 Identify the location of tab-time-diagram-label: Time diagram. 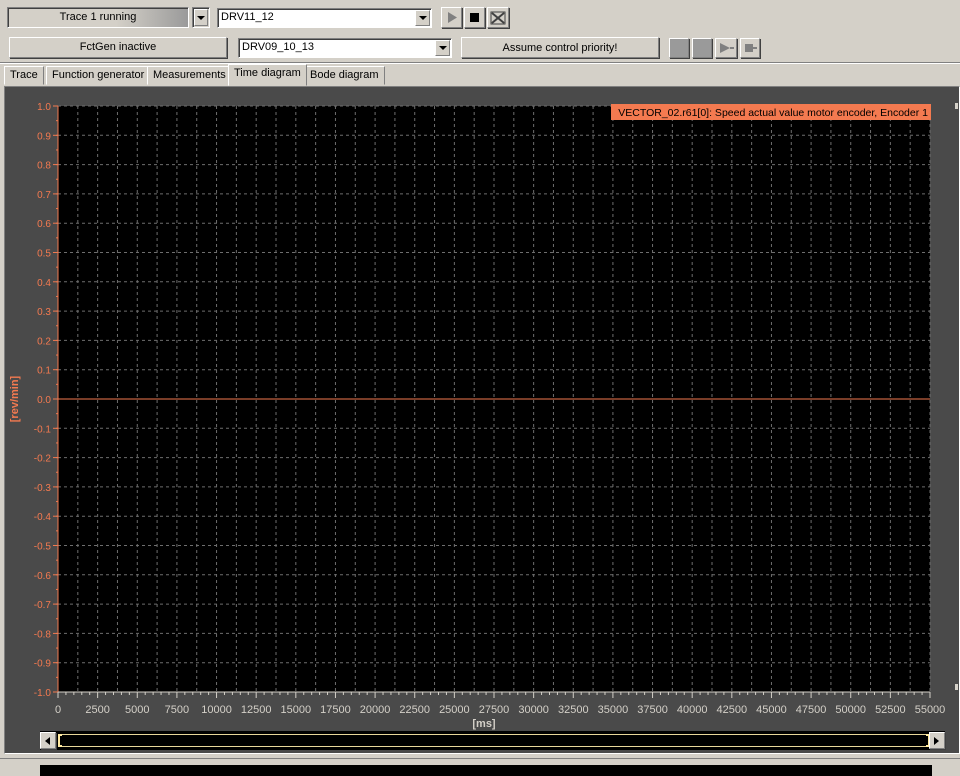
(267, 73).